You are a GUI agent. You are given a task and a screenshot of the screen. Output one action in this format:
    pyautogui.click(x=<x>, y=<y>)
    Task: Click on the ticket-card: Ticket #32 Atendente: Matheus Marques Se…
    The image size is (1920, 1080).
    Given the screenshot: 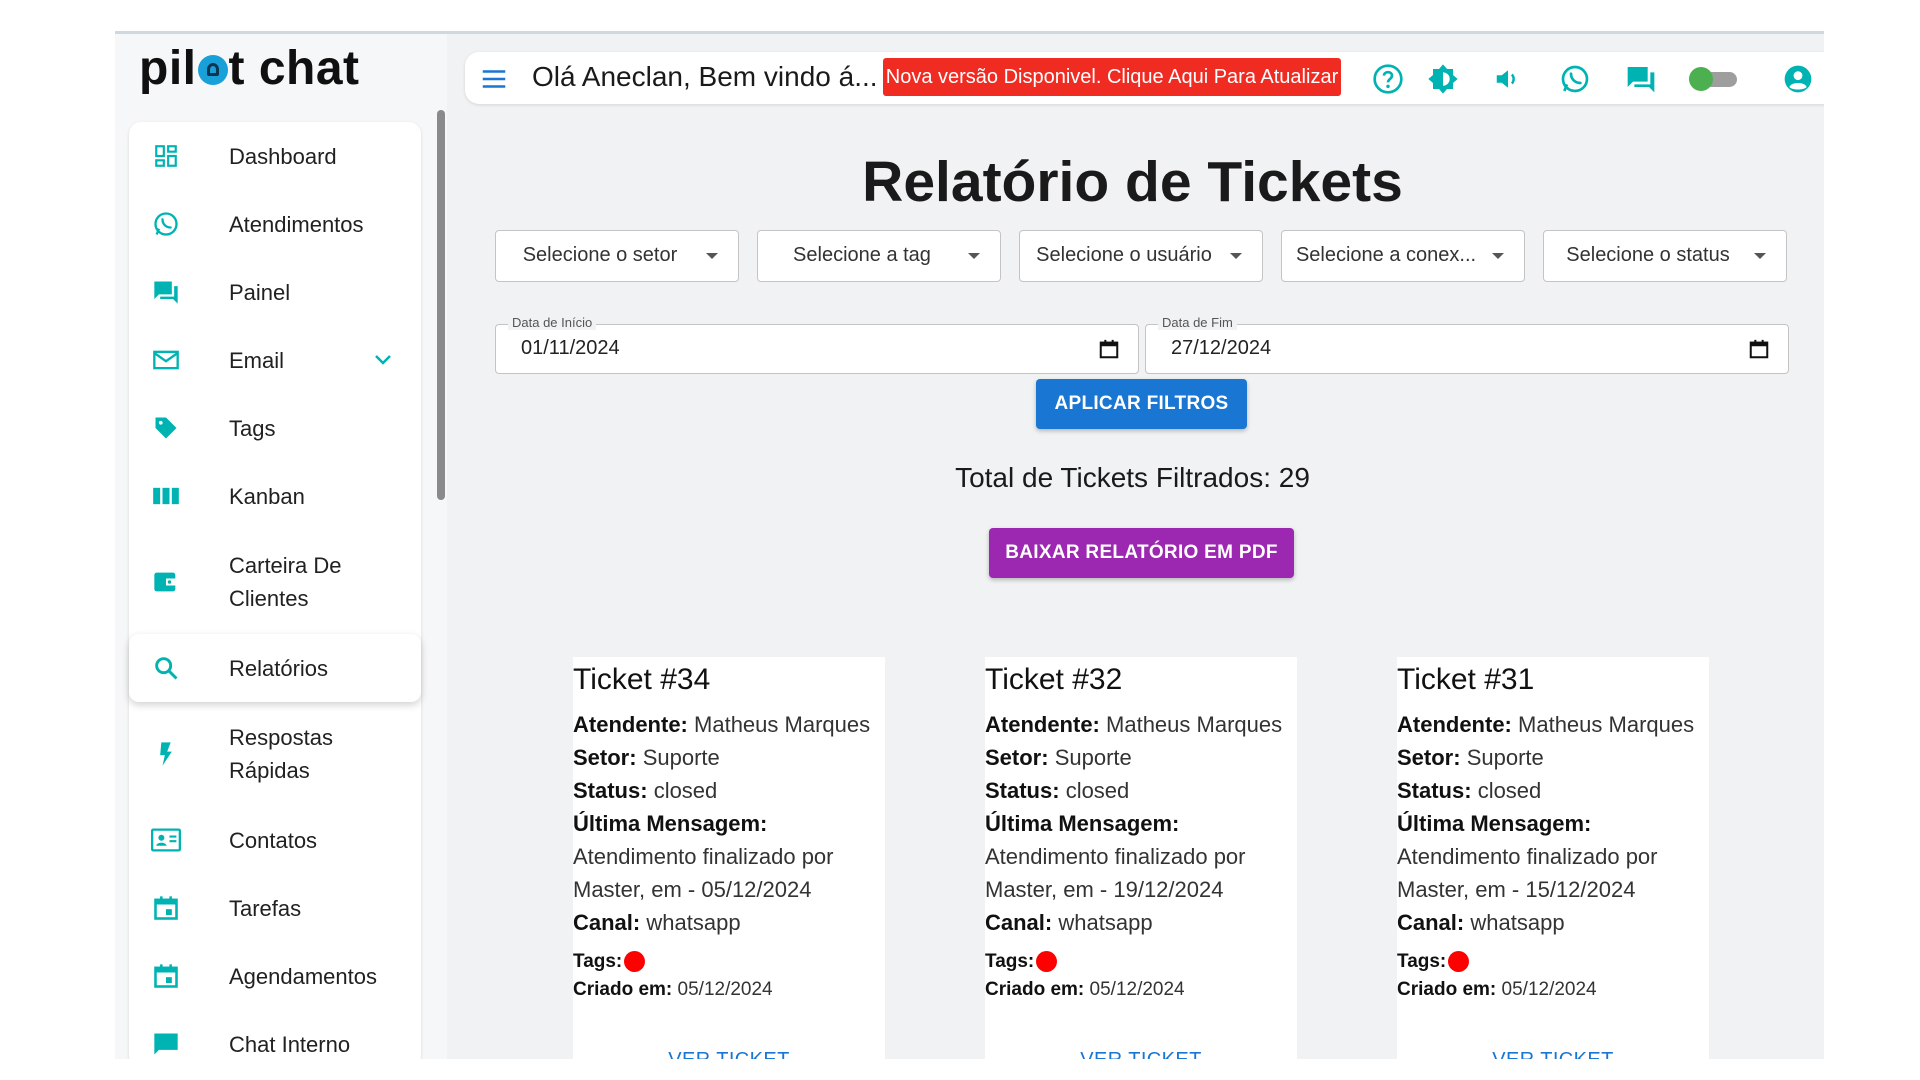 What is the action you would take?
    pyautogui.click(x=1141, y=858)
    